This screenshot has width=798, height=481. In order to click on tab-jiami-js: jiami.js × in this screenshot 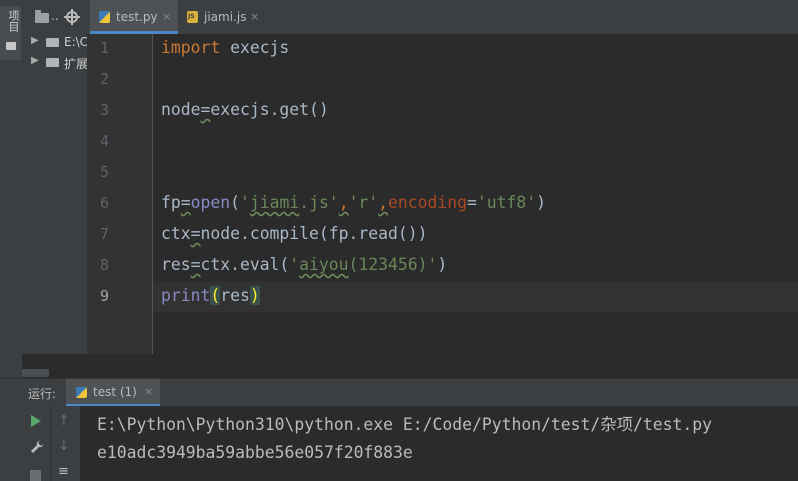, I will do `click(223, 17)`.